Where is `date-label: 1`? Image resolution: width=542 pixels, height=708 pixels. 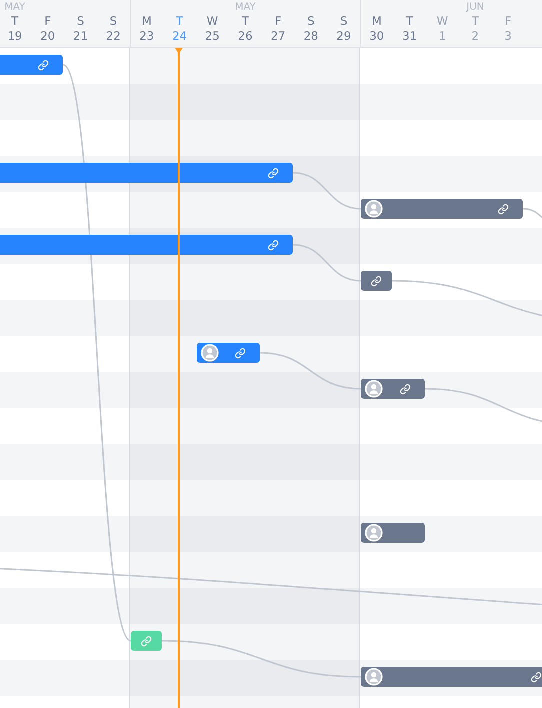
date-label: 1 is located at coordinates (442, 36).